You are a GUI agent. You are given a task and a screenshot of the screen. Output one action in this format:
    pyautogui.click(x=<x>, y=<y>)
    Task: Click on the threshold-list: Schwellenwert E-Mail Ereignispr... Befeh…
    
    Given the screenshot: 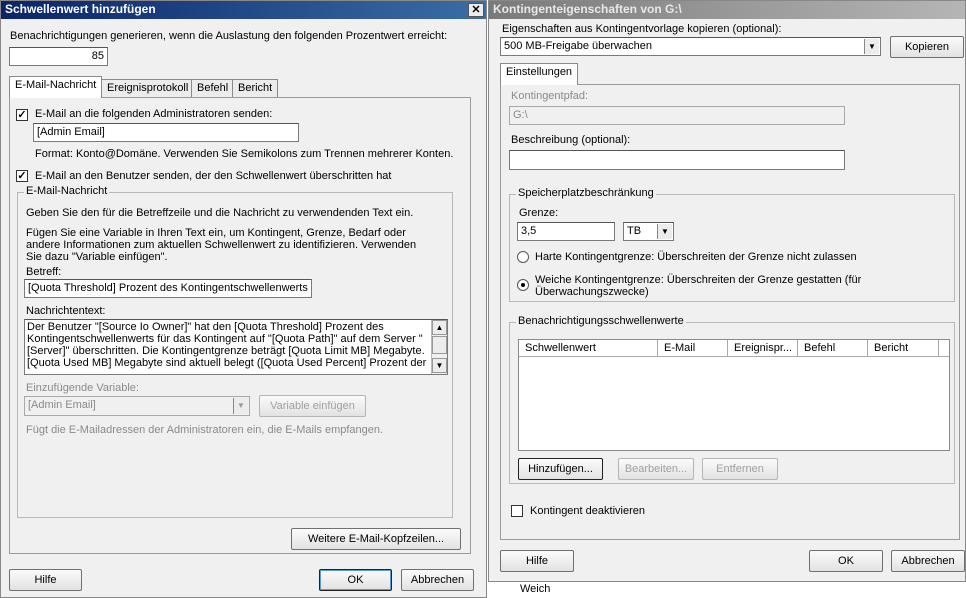 What is the action you would take?
    pyautogui.click(x=734, y=395)
    